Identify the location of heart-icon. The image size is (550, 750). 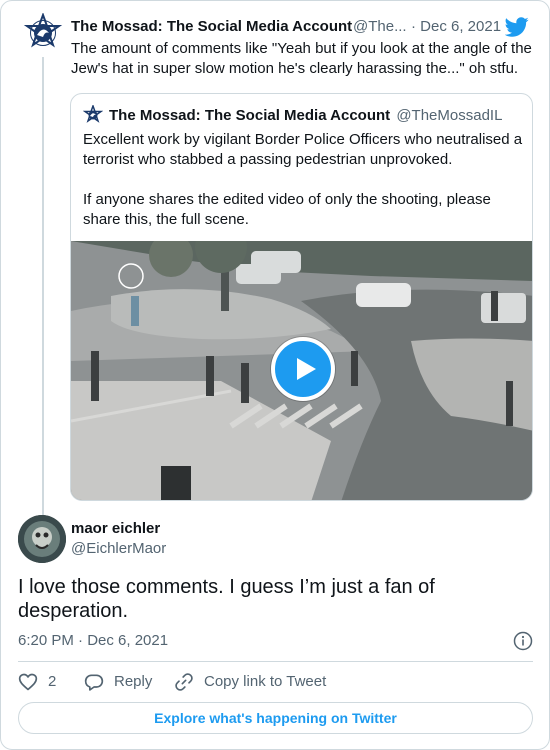
(28, 682).